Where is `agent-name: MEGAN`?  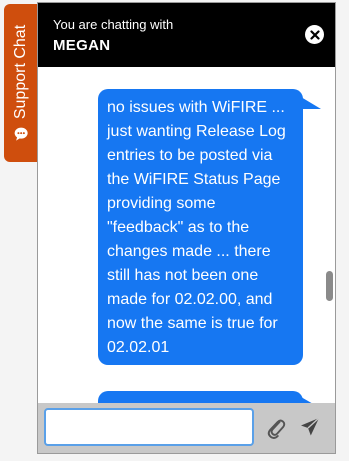 agent-name: MEGAN is located at coordinates (82, 45).